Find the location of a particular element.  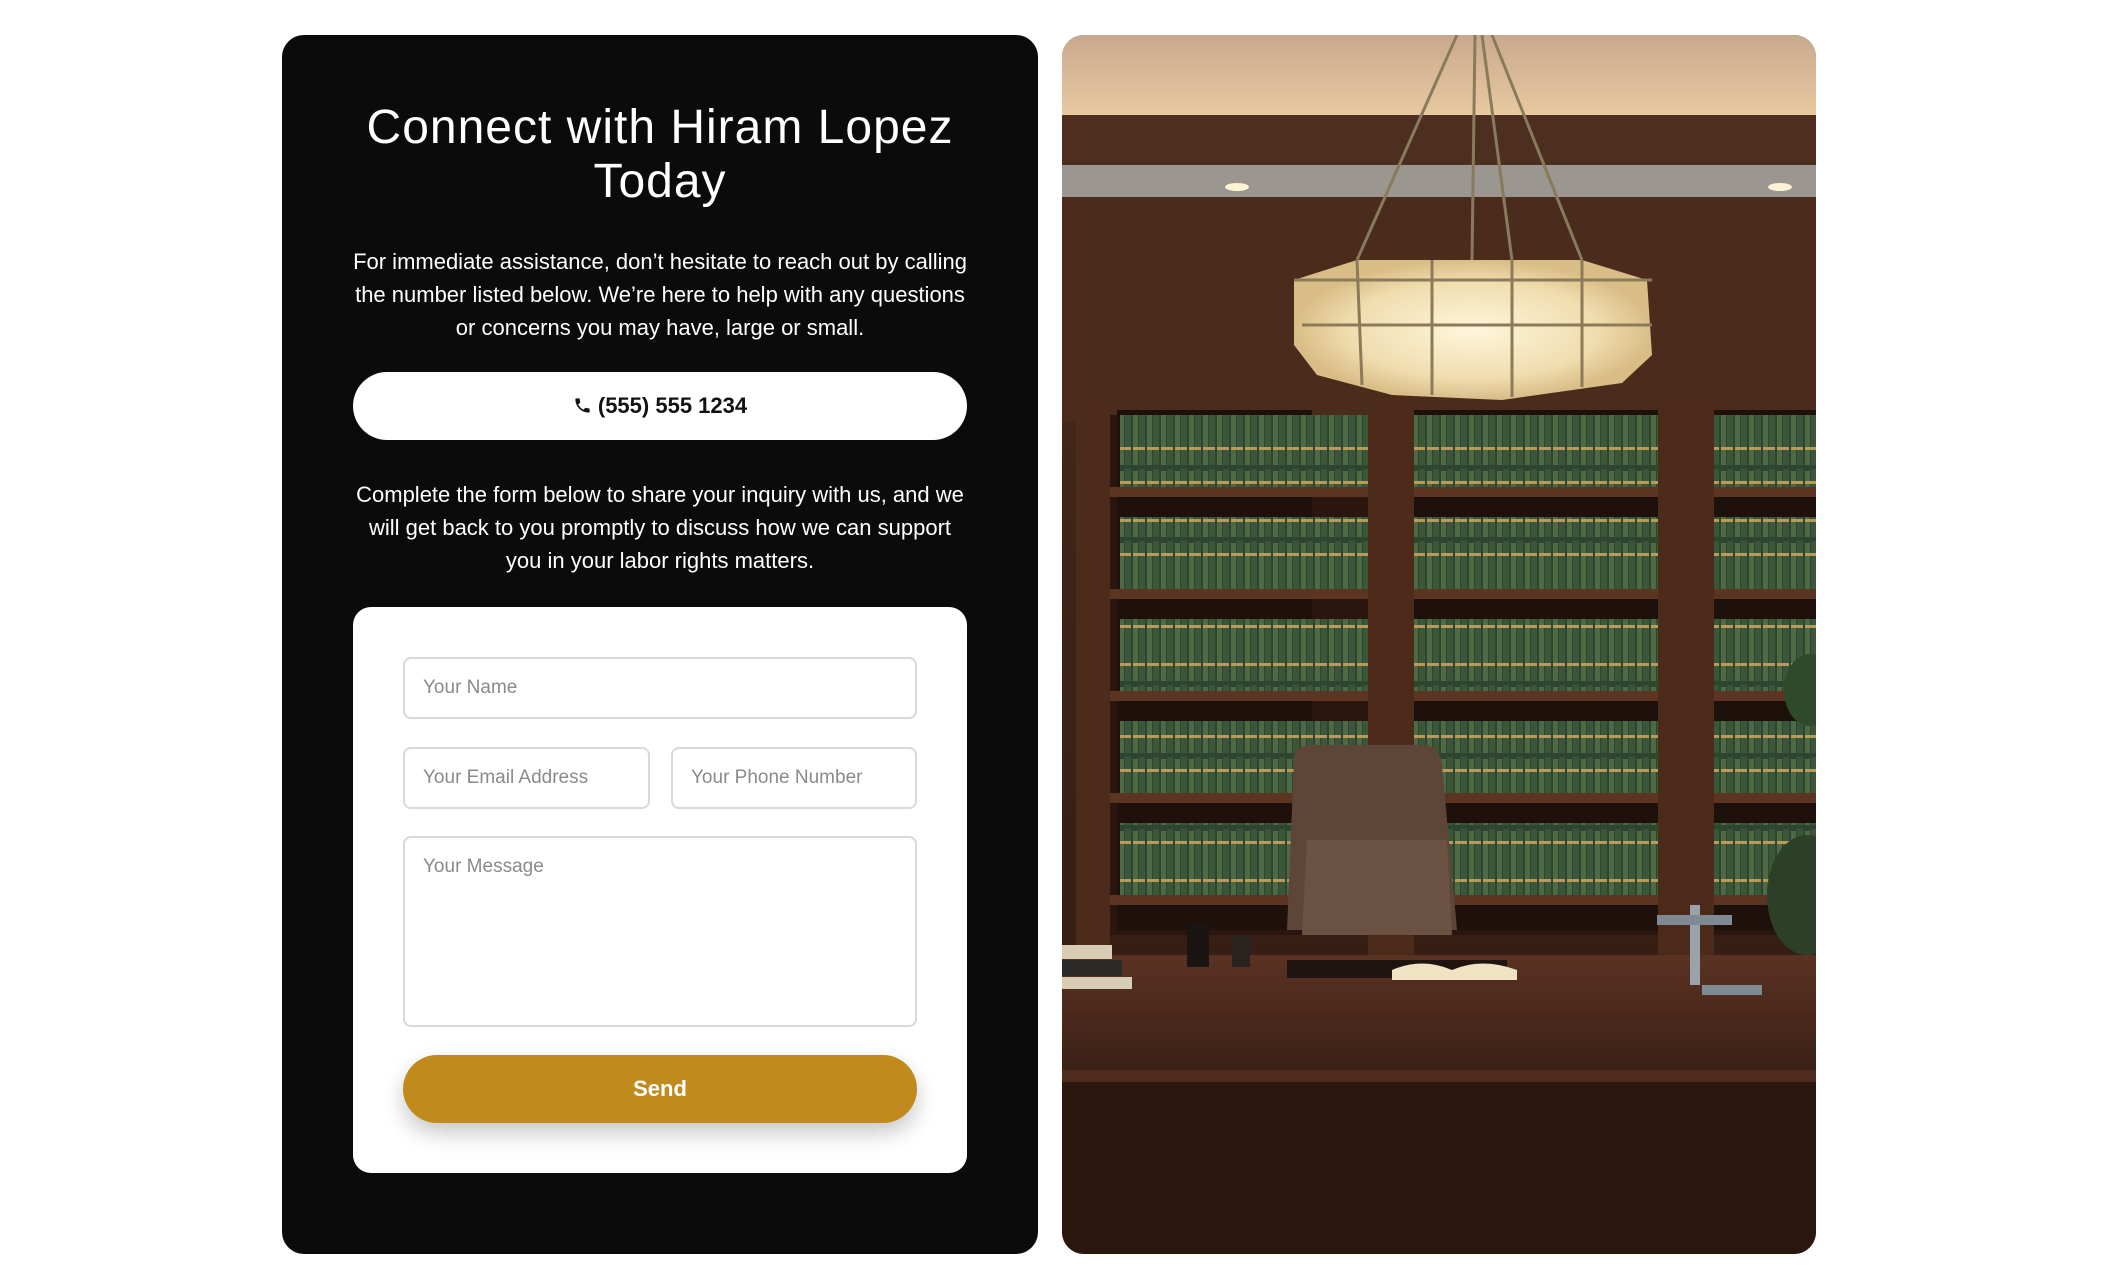

page-title-line-2: Today is located at coordinates (660, 181).